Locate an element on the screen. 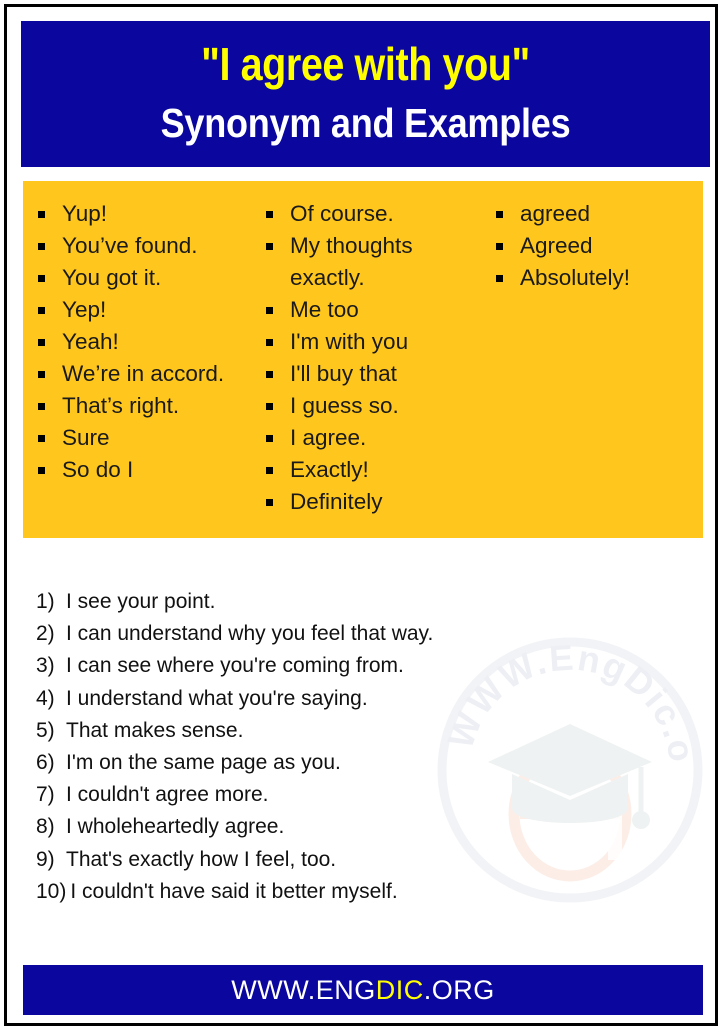 This screenshot has height=1033, width=722. example-row: 4) I understand what you're saying. is located at coordinates (356, 699).